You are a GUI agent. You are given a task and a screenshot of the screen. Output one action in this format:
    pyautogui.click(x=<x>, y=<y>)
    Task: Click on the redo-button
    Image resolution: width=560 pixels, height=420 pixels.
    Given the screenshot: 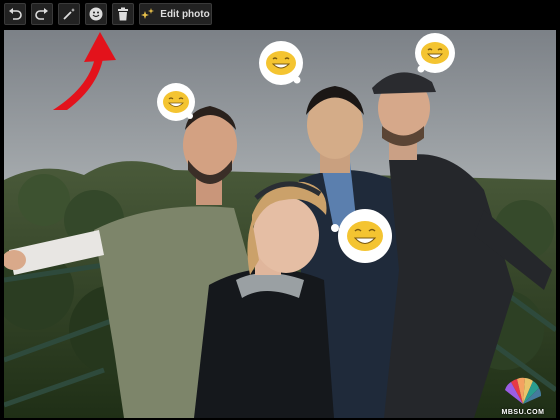 What is the action you would take?
    pyautogui.click(x=42, y=14)
    